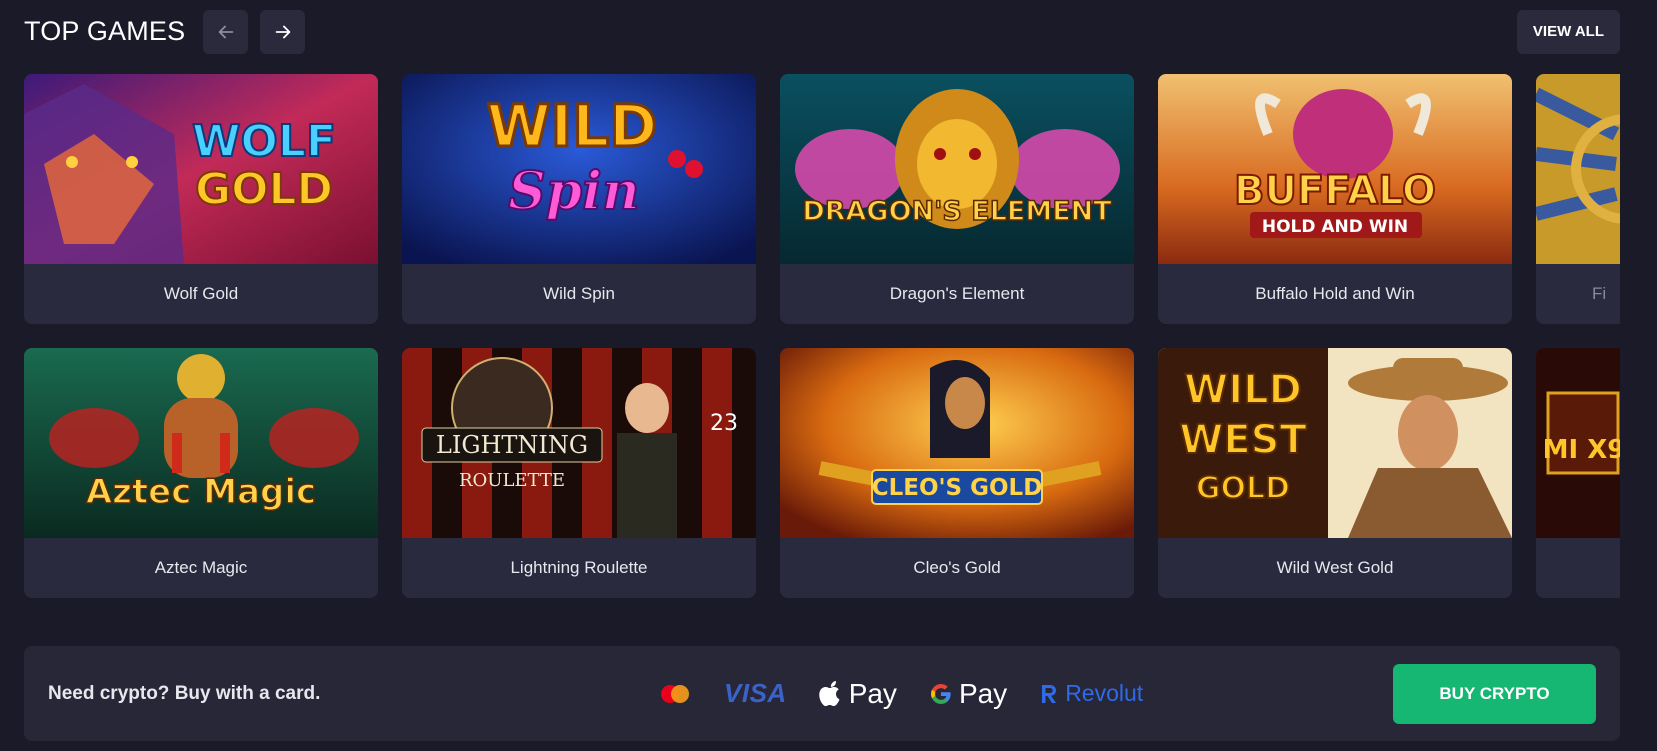 This screenshot has width=1657, height=751. I want to click on game-title, so click(1578, 568).